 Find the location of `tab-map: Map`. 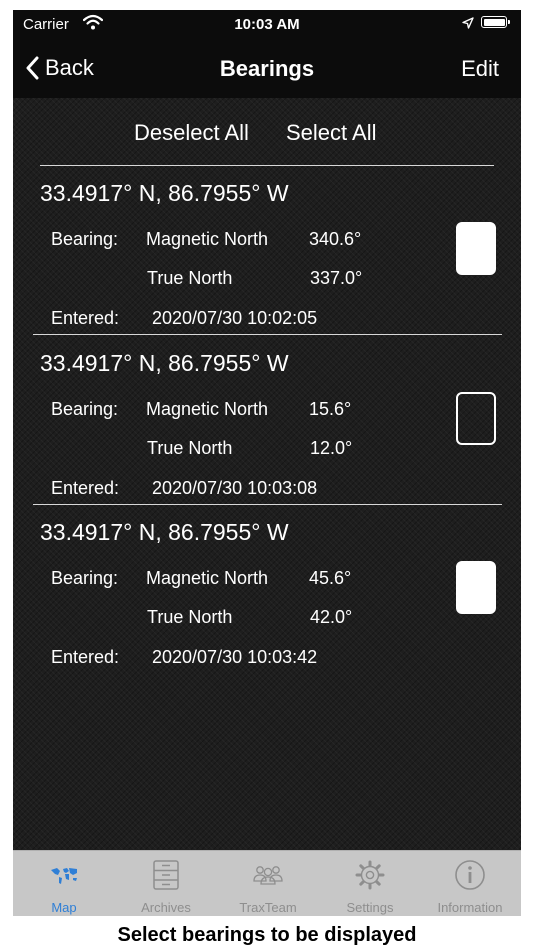

tab-map: Map is located at coordinates (64, 883).